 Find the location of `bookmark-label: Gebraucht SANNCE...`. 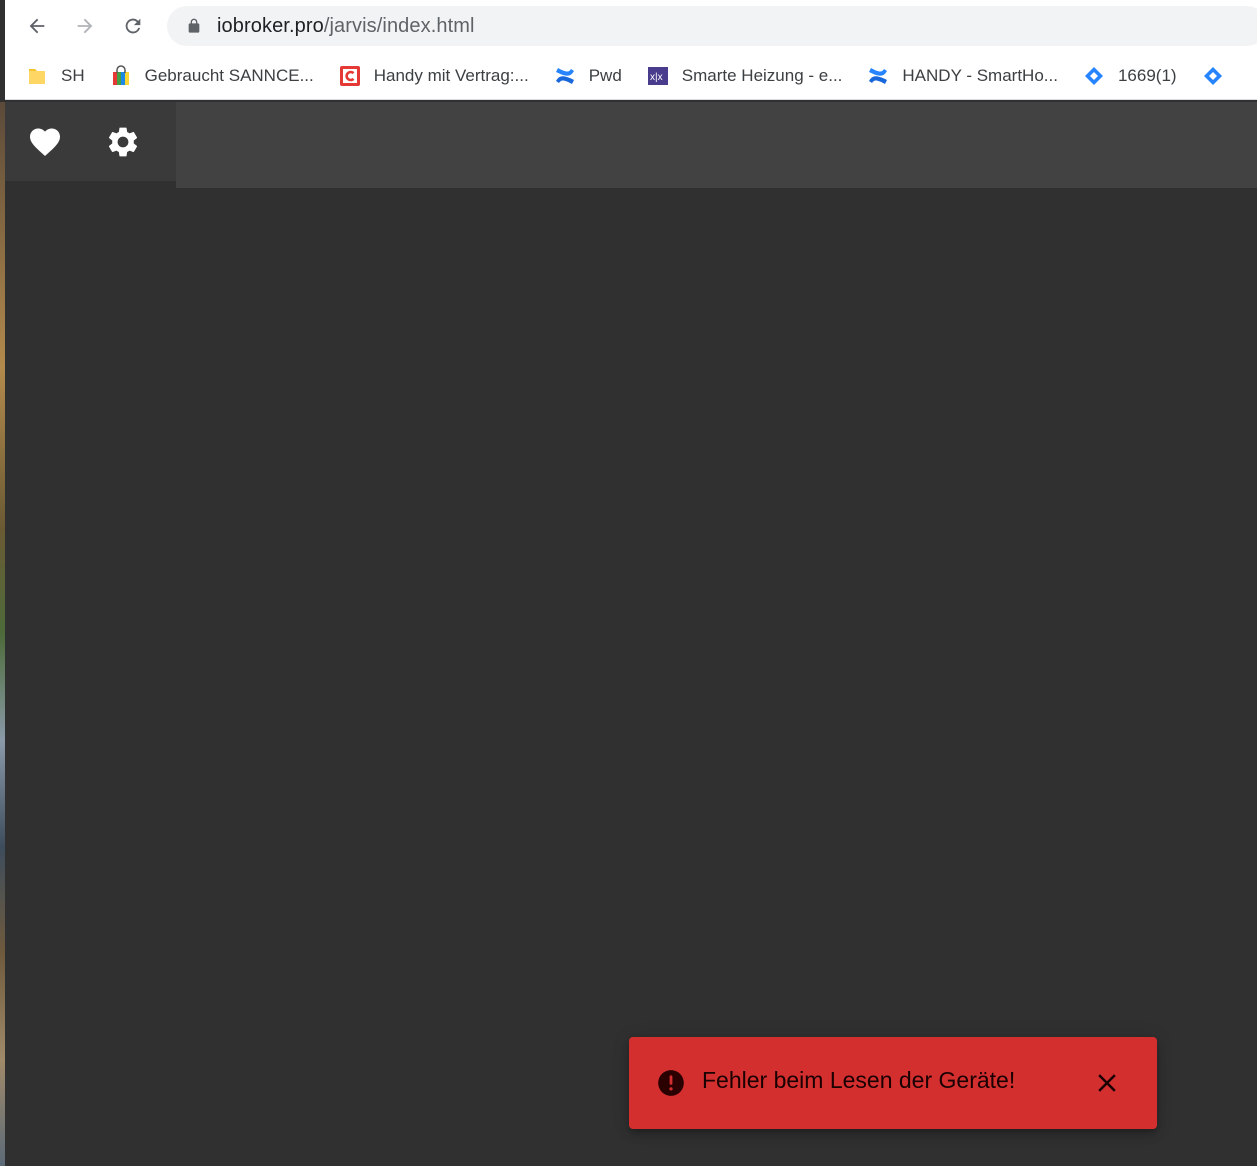

bookmark-label: Gebraucht SANNCE... is located at coordinates (229, 75).